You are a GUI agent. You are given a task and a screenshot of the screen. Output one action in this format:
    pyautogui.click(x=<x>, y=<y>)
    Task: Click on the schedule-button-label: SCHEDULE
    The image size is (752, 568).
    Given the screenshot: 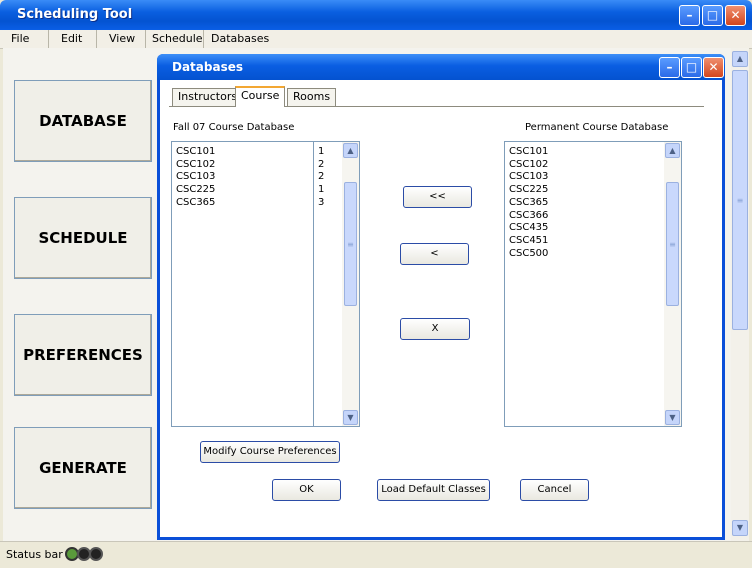 What is the action you would take?
    pyautogui.click(x=83, y=238)
    